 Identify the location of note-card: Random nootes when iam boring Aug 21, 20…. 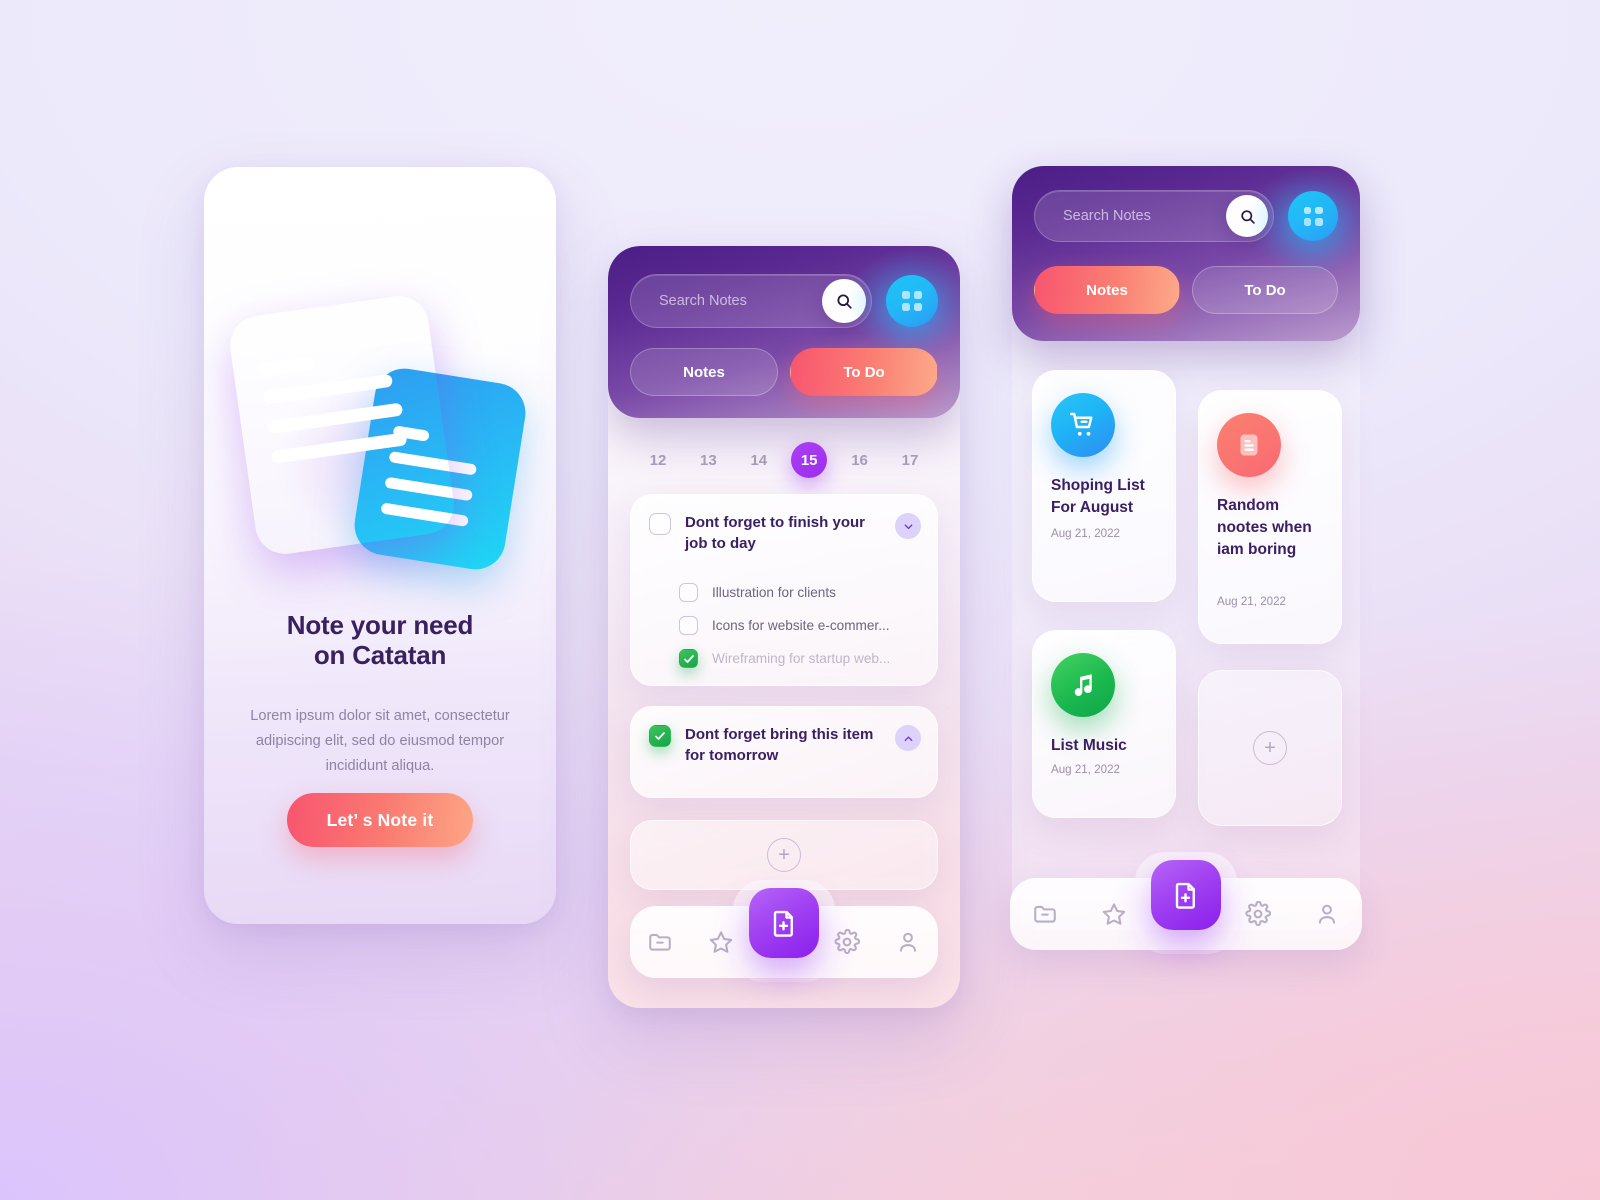
(1270, 517).